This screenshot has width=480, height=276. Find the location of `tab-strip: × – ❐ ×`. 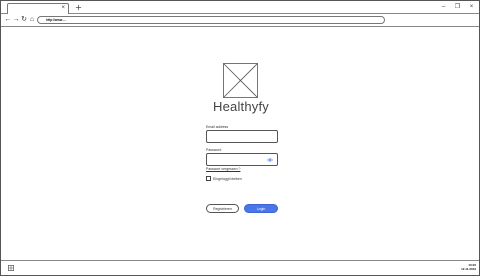

tab-strip: × – ❐ × is located at coordinates (240, 7).